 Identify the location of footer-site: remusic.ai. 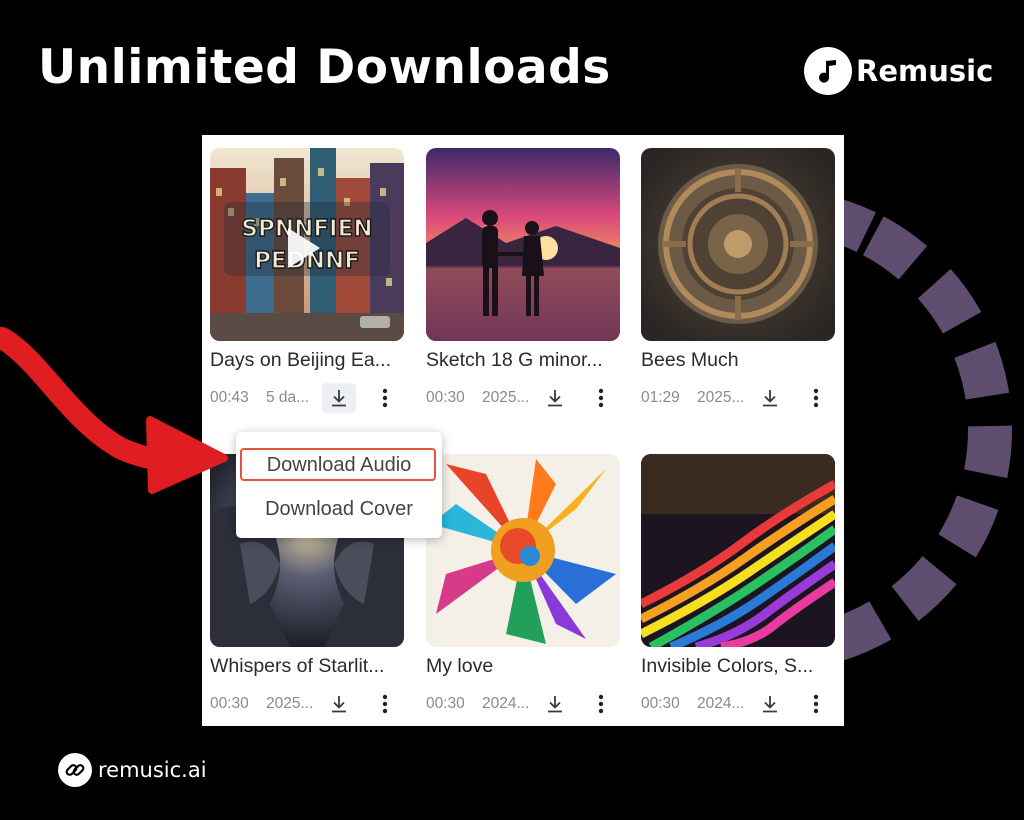
(152, 770).